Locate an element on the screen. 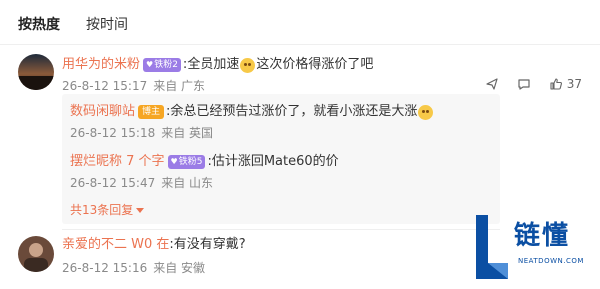 This screenshot has height=289, width=600. reply-text: 余总已经预告过涨价了，就看小涨还是大涨 is located at coordinates (294, 111).